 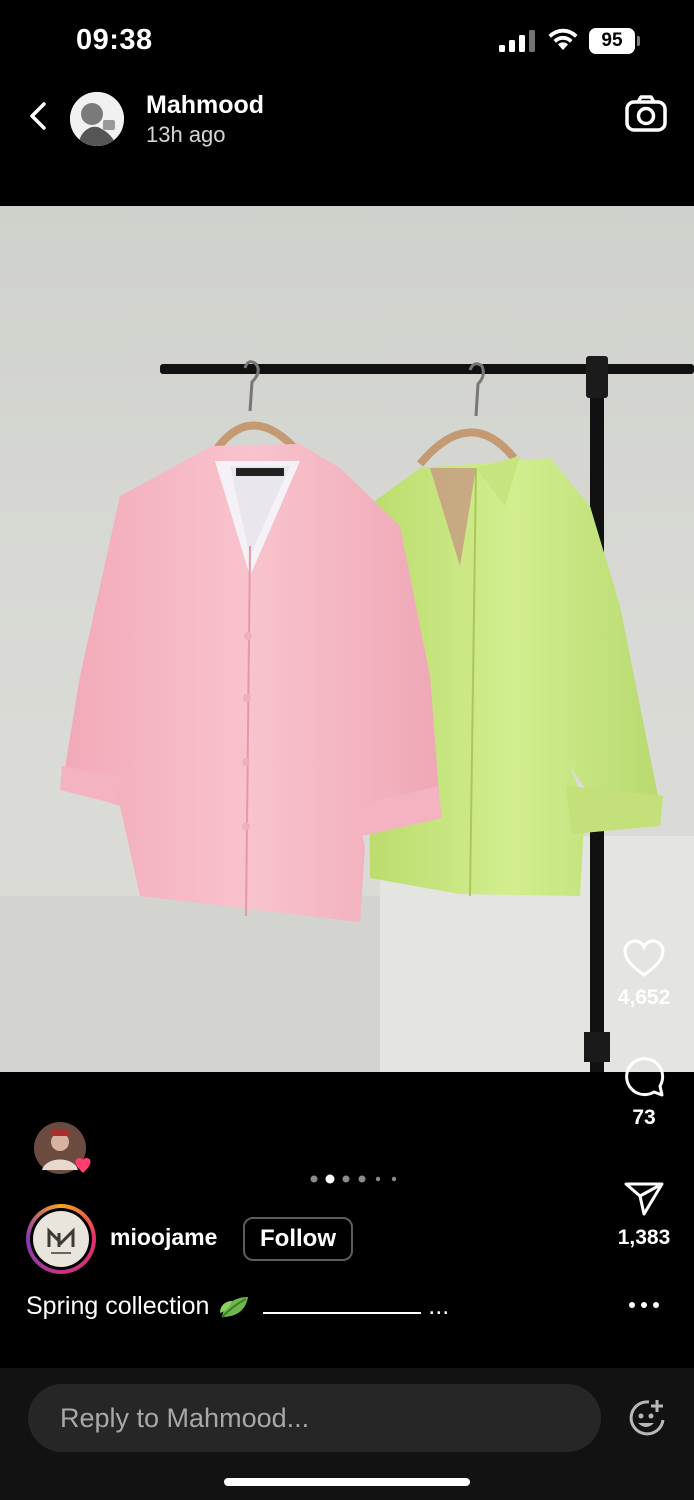 I want to click on account-name: mioojame, so click(x=163, y=1237).